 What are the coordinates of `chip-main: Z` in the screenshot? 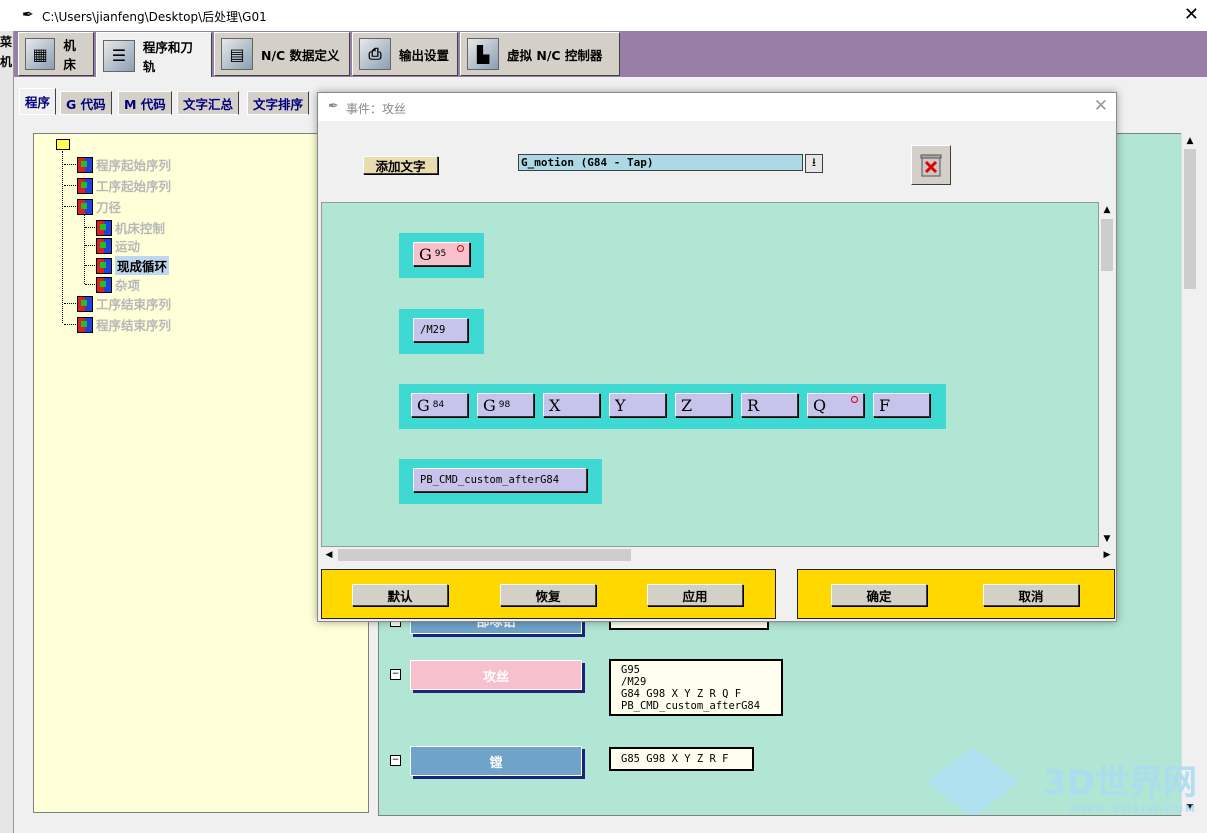 It's located at (687, 405).